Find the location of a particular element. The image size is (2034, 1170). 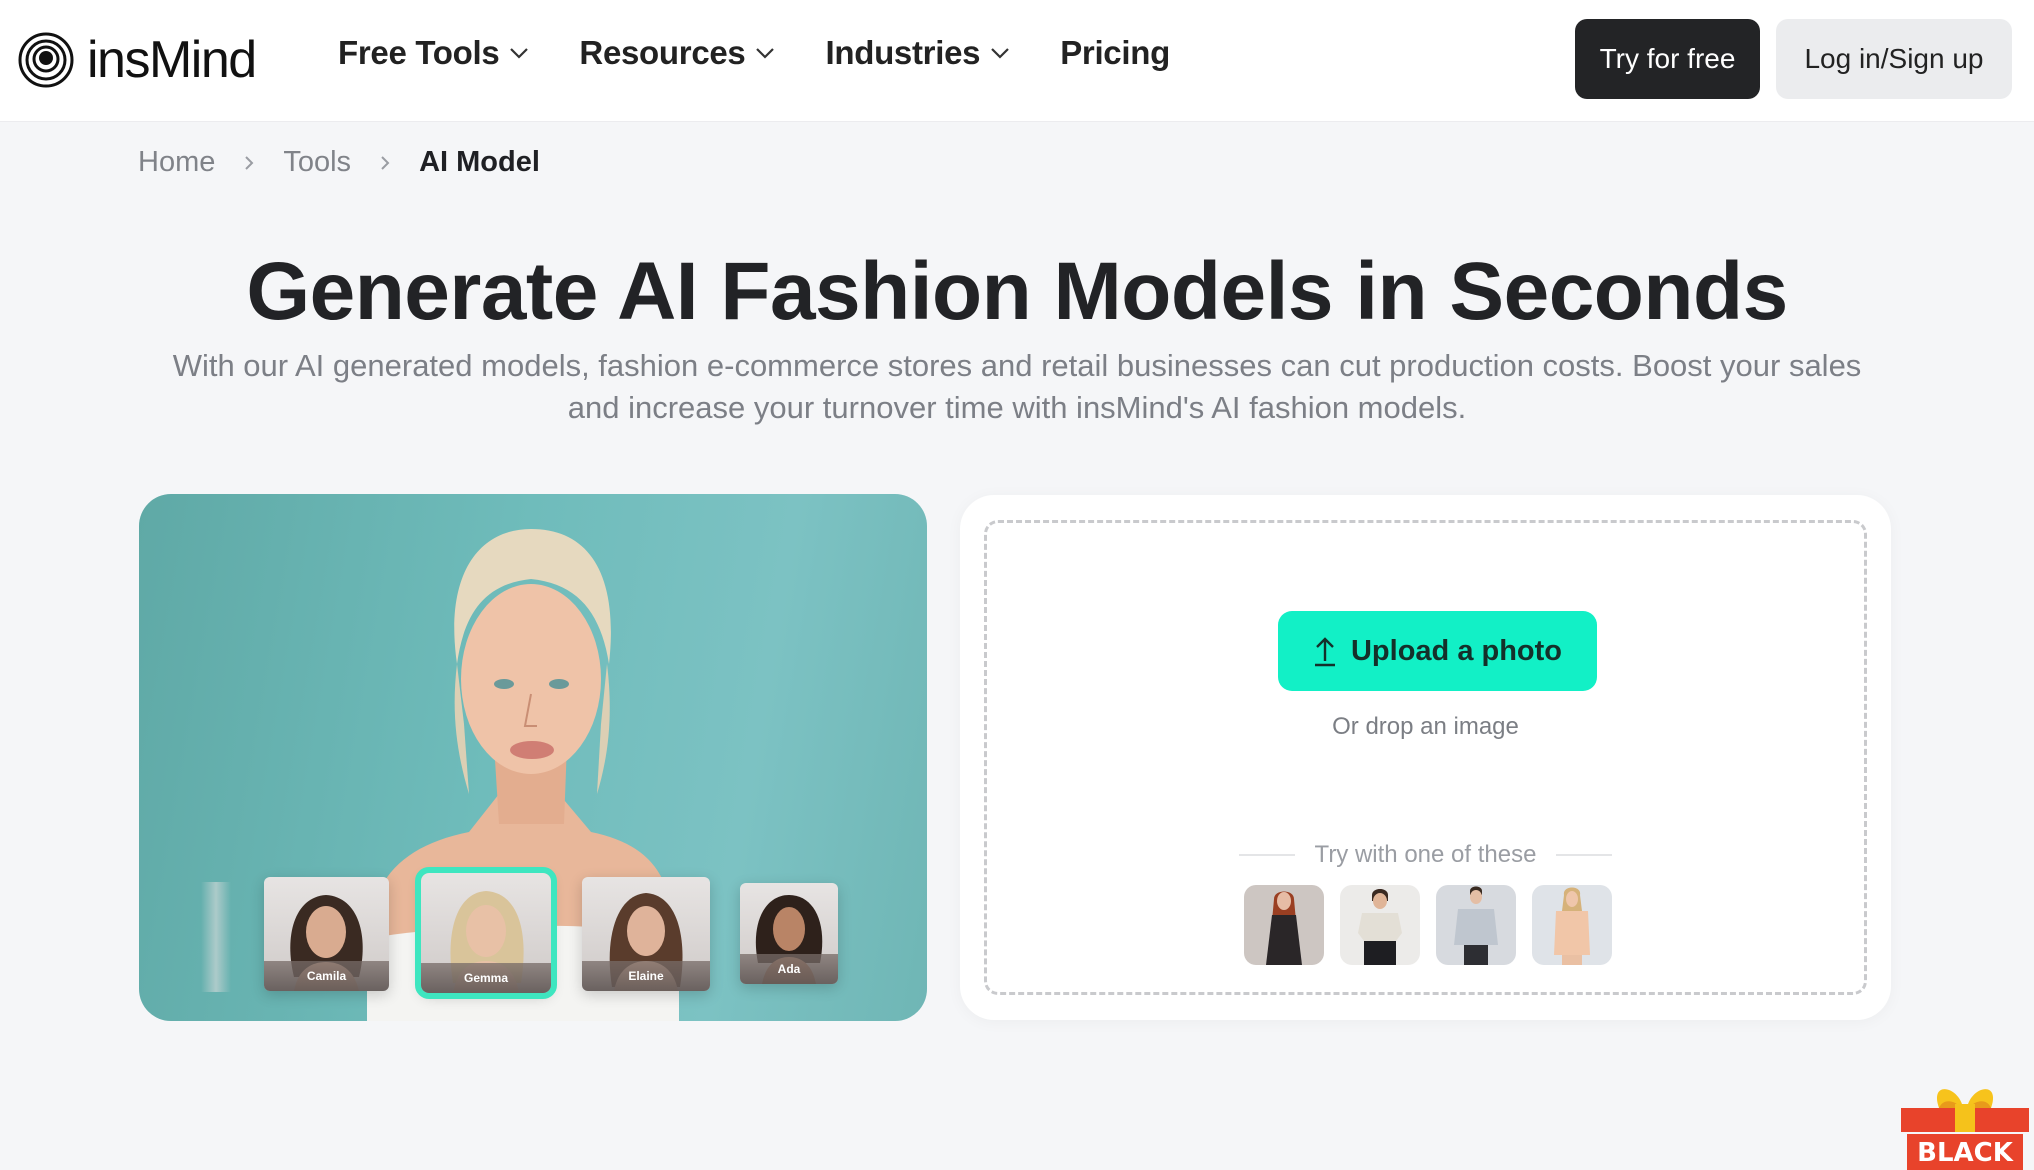

carousel-fade-edge is located at coordinates (216, 937).